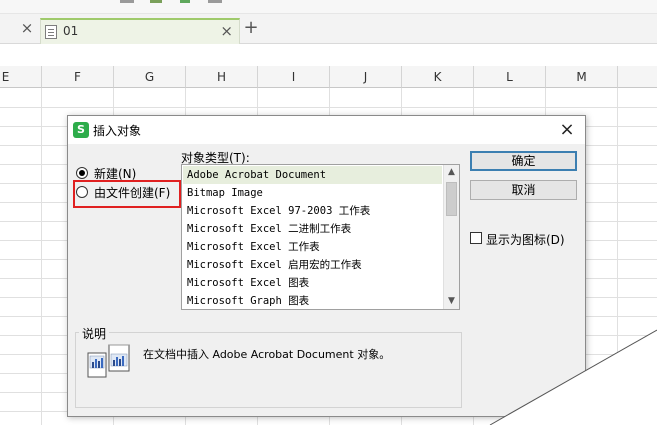 The width and height of the screenshot is (657, 425). I want to click on column-header-j: J, so click(366, 77).